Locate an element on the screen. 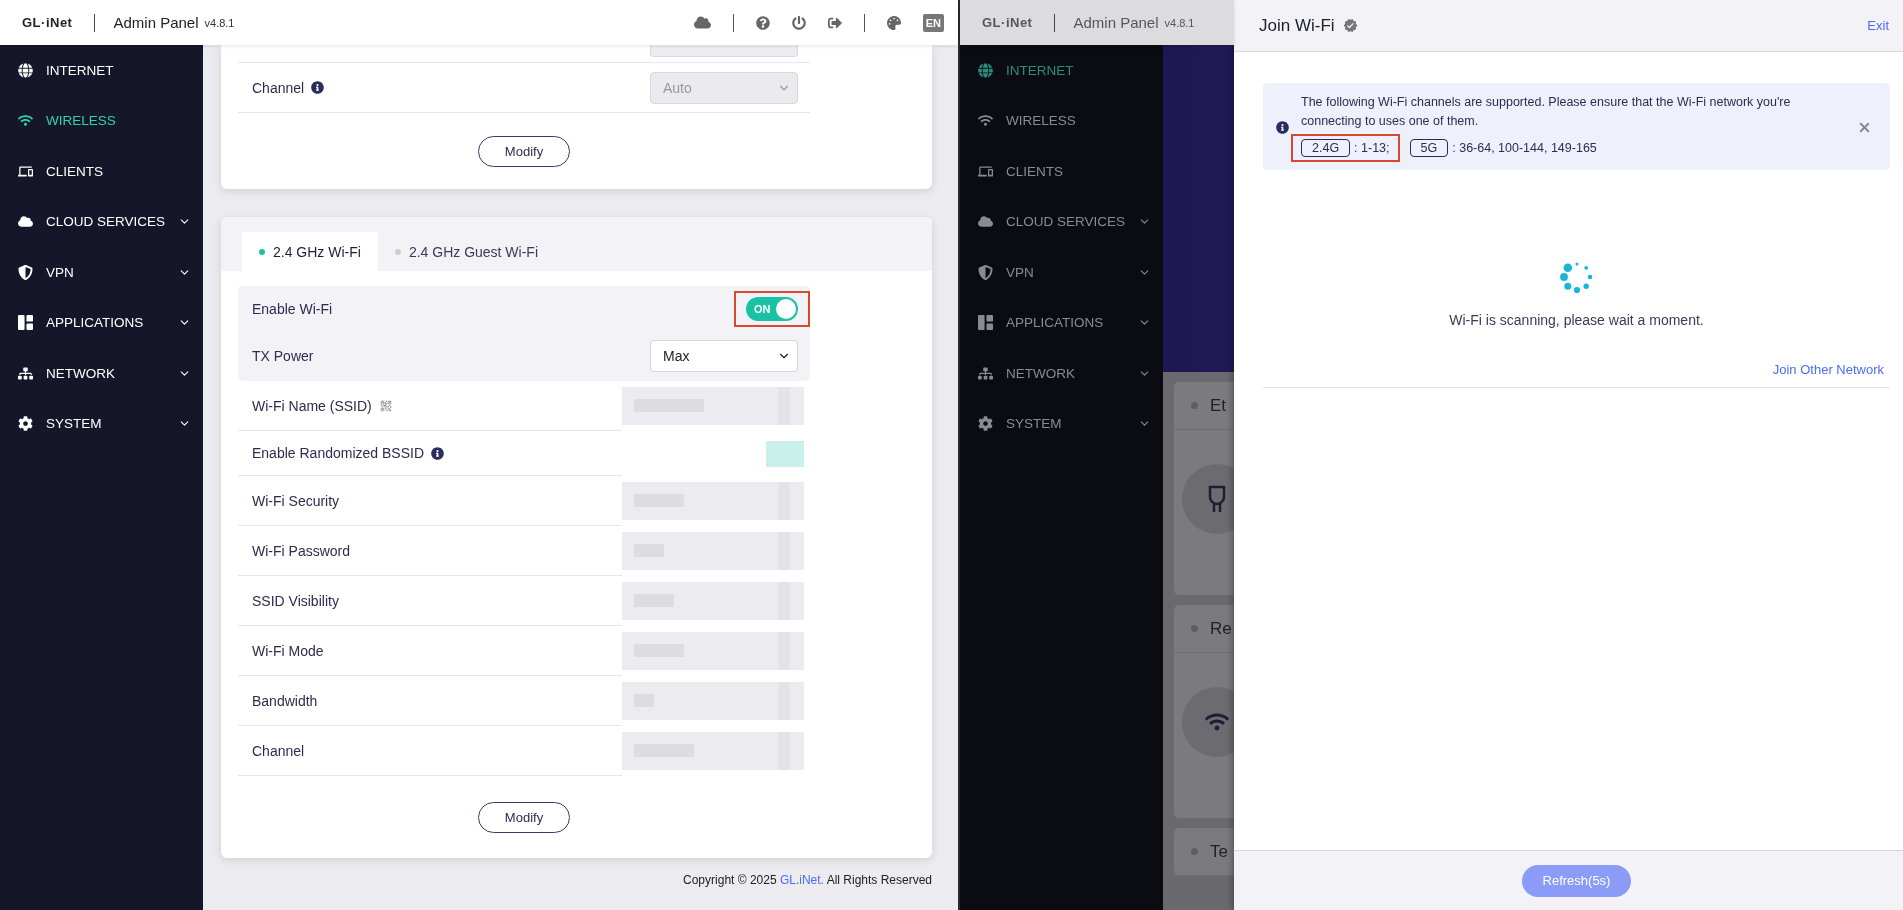 The image size is (1903, 910). join-other-network-link: Join Other Network is located at coordinates (1828, 369).